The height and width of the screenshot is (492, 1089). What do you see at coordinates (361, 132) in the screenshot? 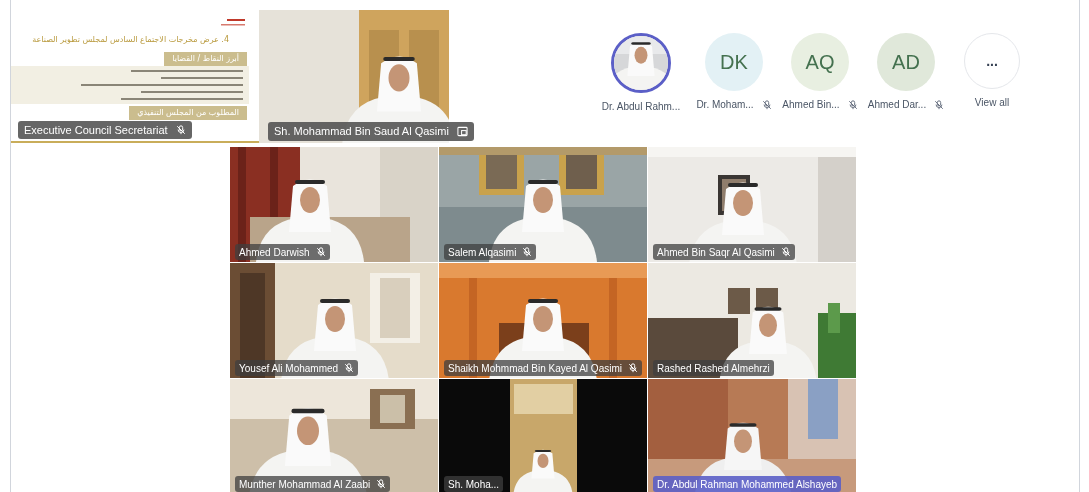
I see `participant-name: Sh. Mohammad Bin Saud Al Qasimi` at bounding box center [361, 132].